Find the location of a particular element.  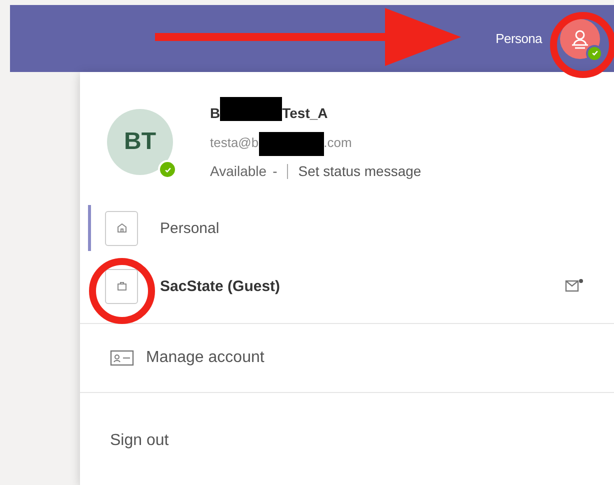

menu-item: Sign out is located at coordinates (347, 441).